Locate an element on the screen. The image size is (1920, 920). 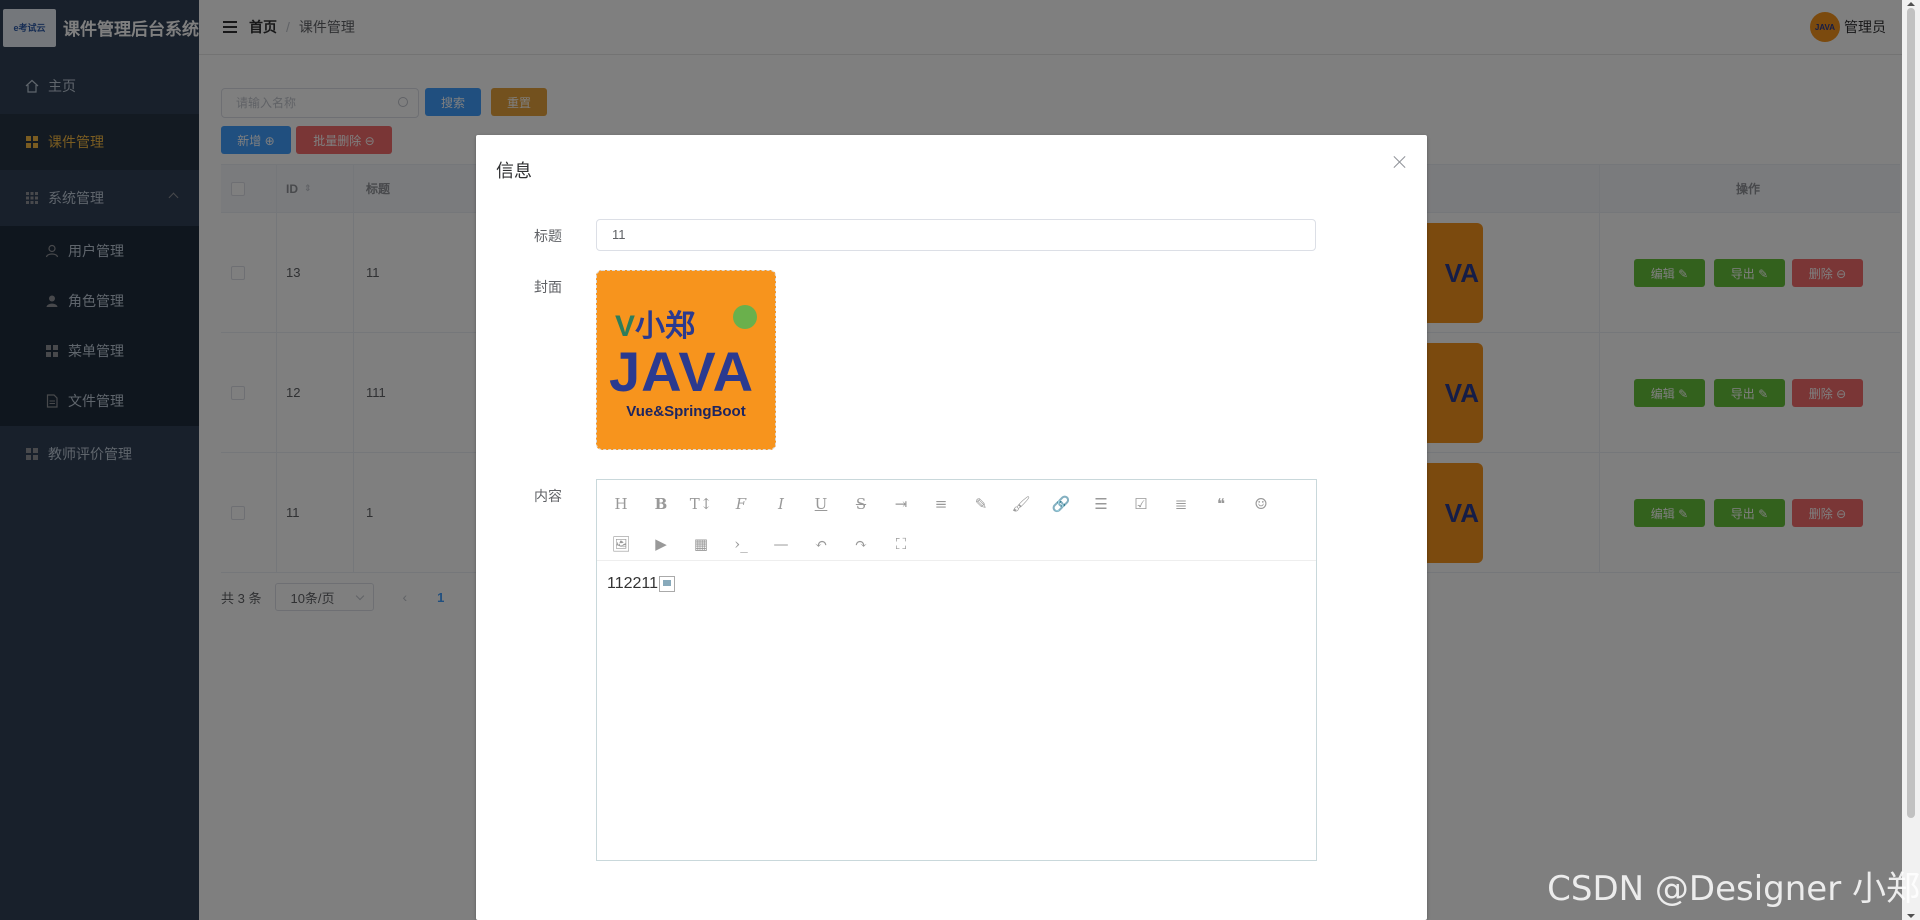
redo-icon: ↷ is located at coordinates (861, 544).